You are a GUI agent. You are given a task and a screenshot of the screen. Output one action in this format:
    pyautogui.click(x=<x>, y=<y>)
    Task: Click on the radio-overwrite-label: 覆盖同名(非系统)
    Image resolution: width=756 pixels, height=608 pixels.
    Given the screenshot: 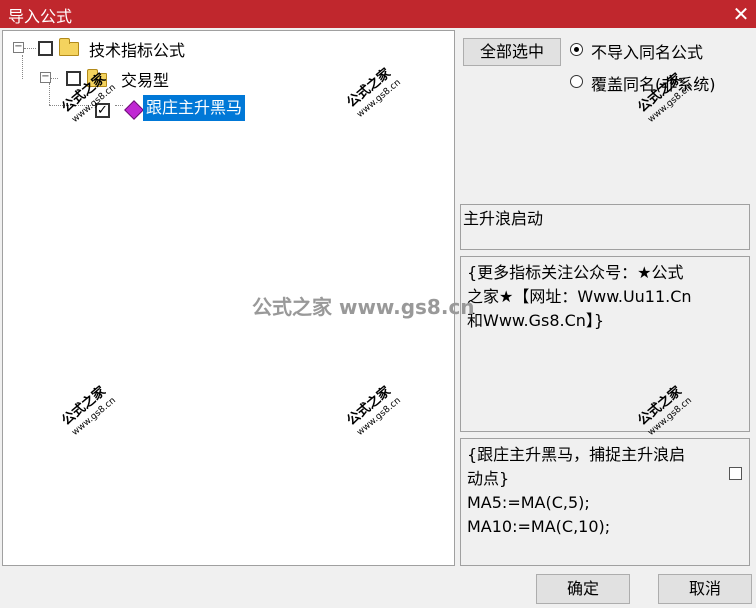 What is the action you would take?
    pyautogui.click(x=653, y=83)
    